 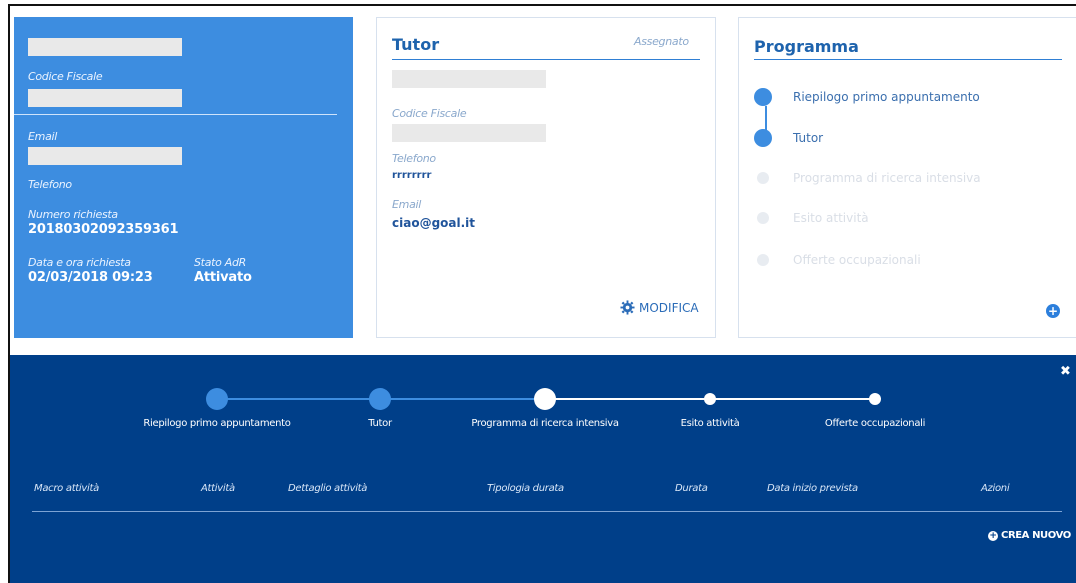 What do you see at coordinates (414, 158) in the screenshot?
I see `tutor-telefono-label: Telefono` at bounding box center [414, 158].